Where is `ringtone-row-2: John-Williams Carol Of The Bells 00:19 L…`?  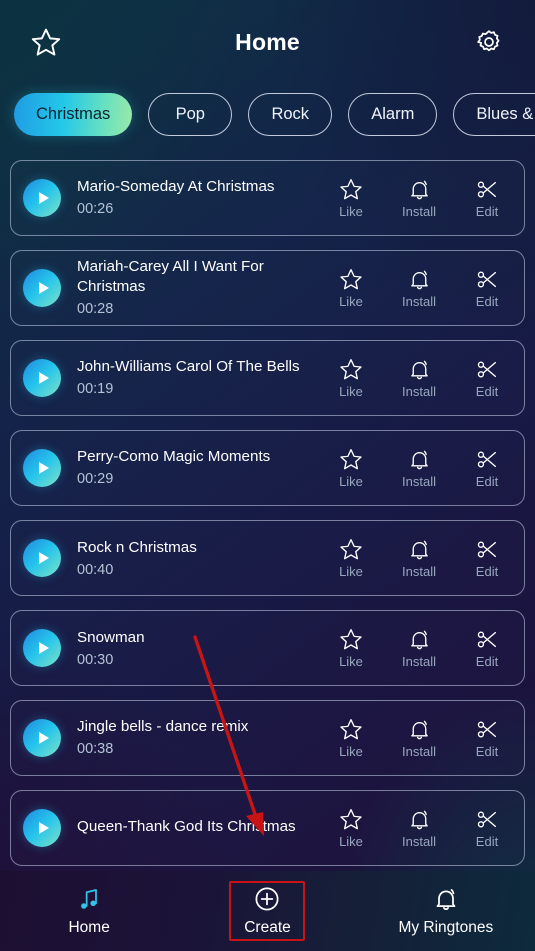 ringtone-row-2: John-Williams Carol Of The Bells 00:19 L… is located at coordinates (267, 378).